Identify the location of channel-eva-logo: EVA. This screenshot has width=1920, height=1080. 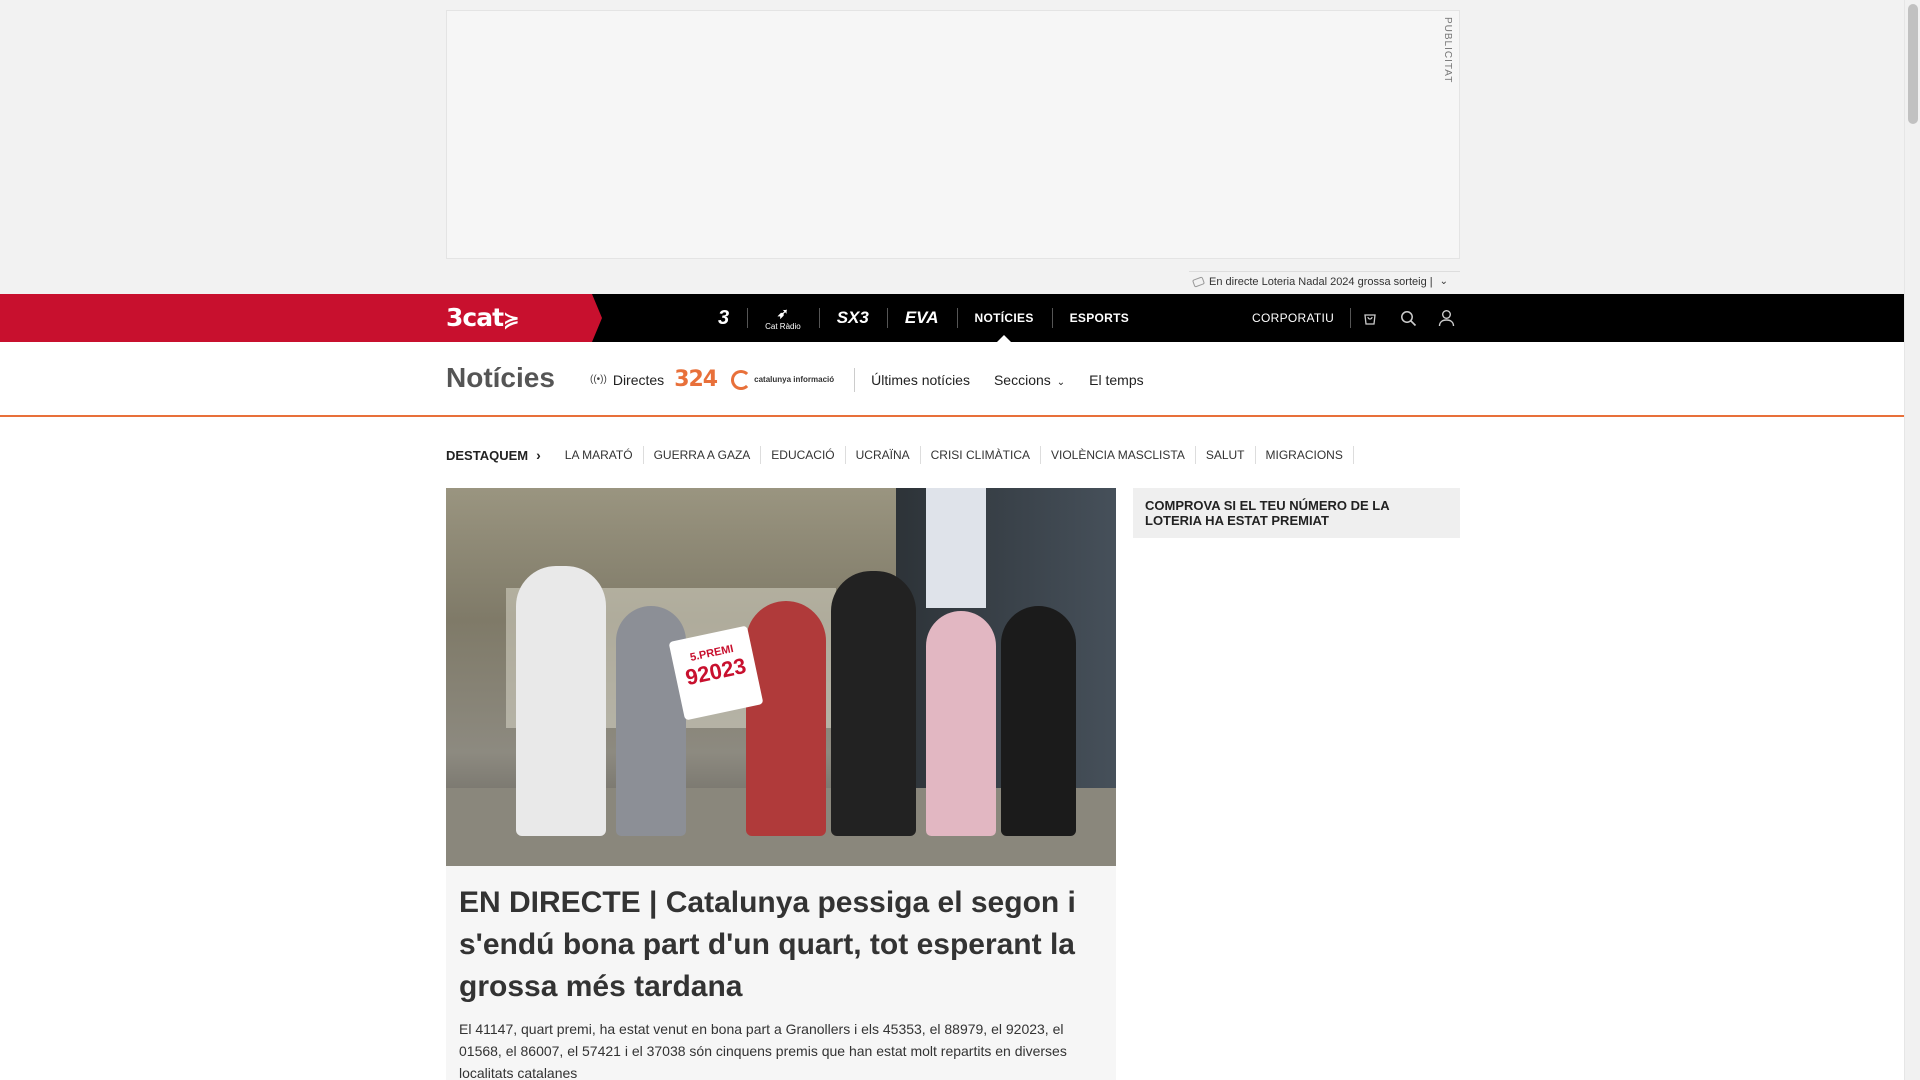
(921, 317).